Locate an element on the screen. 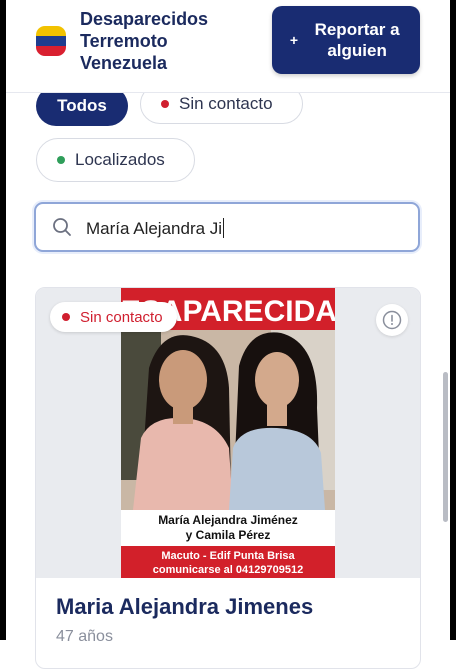  report-someone-button: + Reportar a alguien is located at coordinates (346, 40).